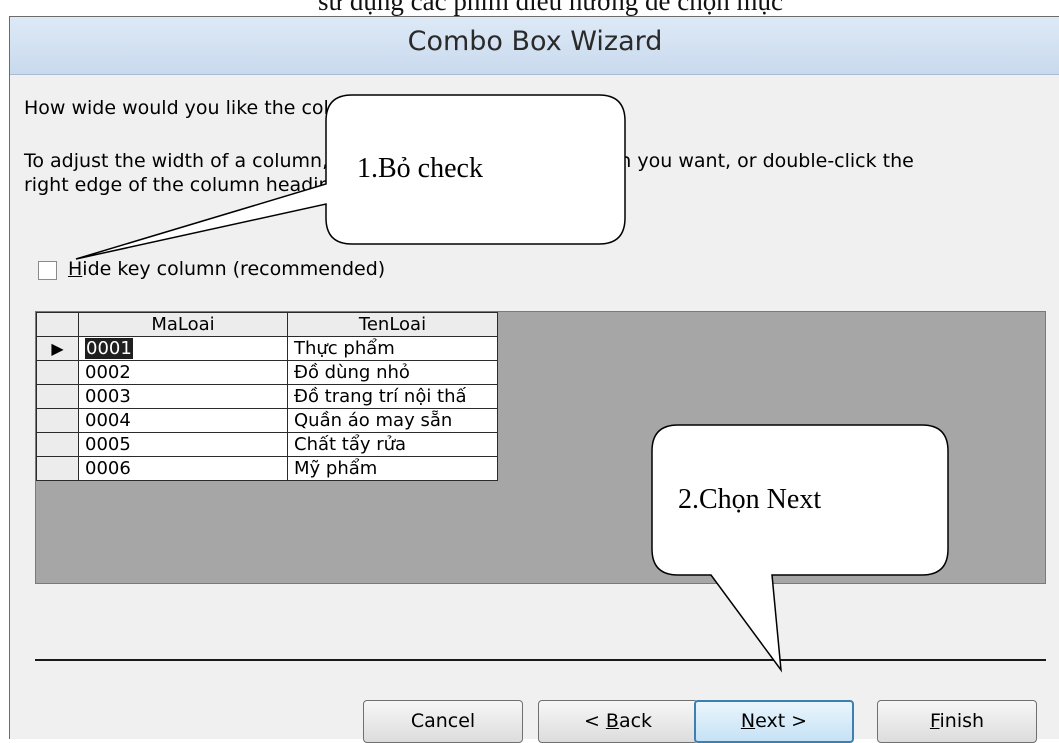 This screenshot has height=743, width=1059. Describe the element at coordinates (750, 499) in the screenshot. I see `callout-text-next: 2.Chọn Next` at that location.